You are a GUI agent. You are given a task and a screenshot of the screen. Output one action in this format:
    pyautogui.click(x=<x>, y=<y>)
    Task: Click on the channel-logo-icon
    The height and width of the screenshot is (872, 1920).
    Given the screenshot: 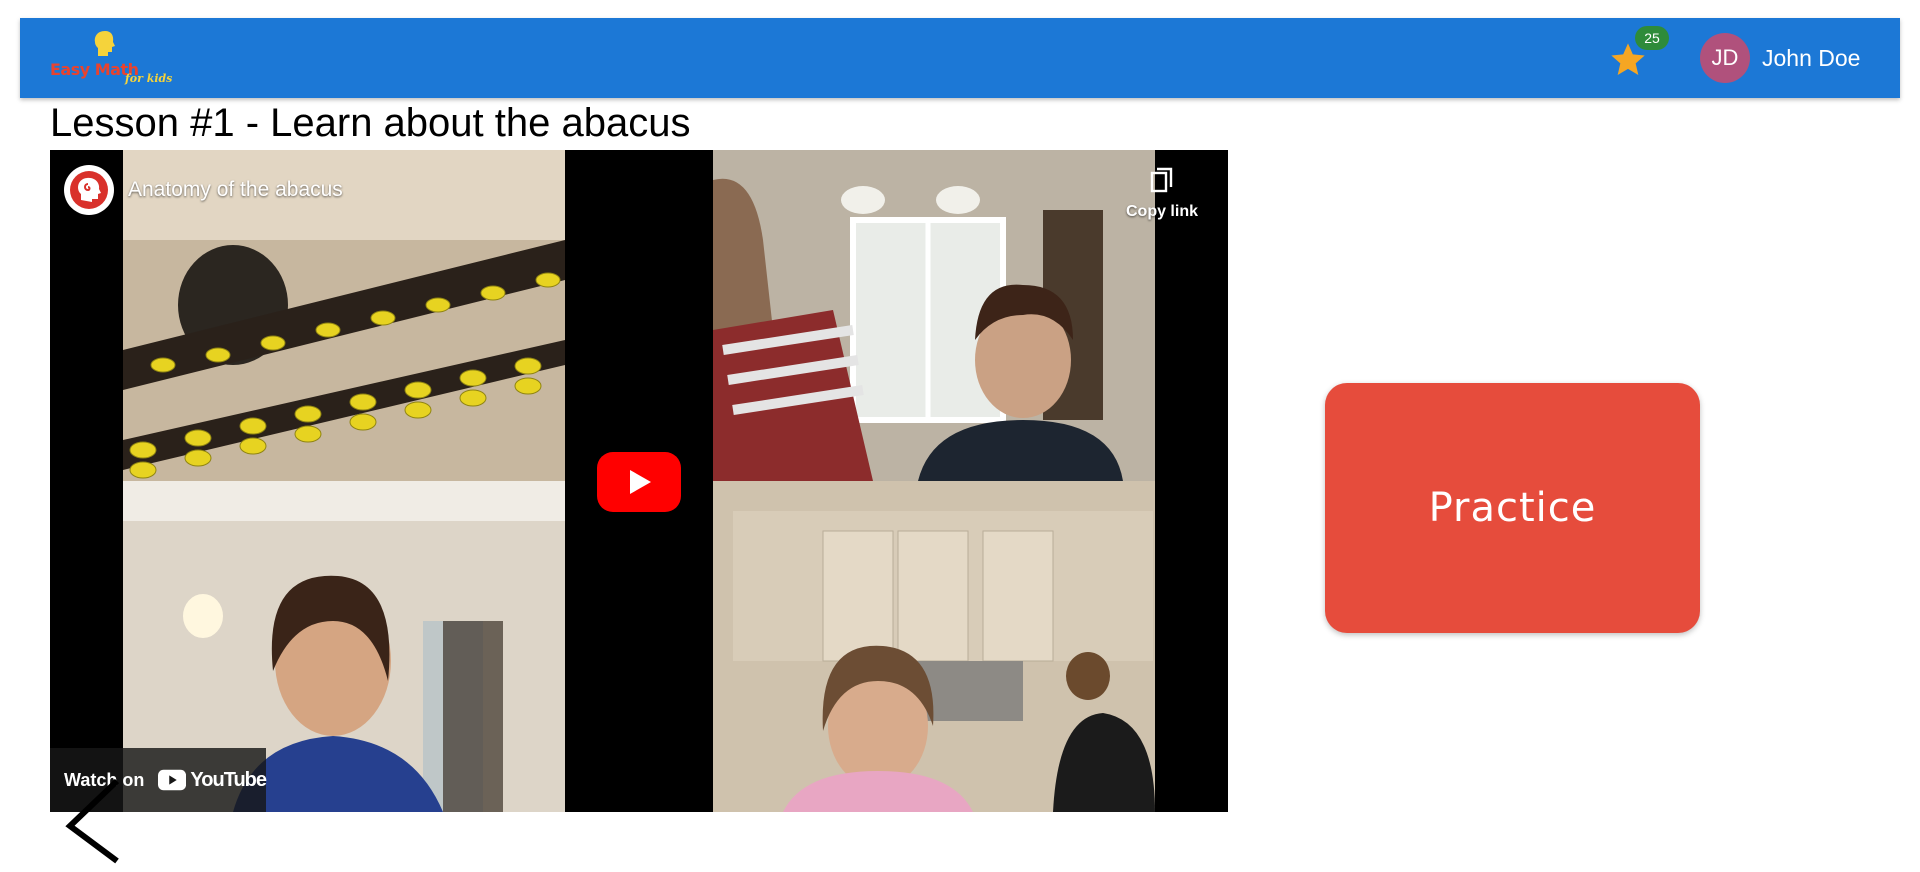 What is the action you would take?
    pyautogui.click(x=89, y=190)
    